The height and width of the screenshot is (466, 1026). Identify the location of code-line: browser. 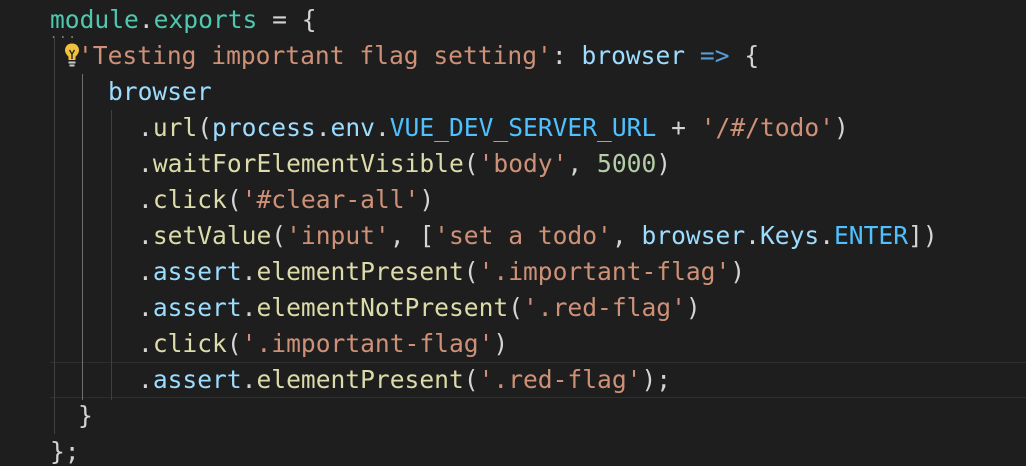
(513, 92).